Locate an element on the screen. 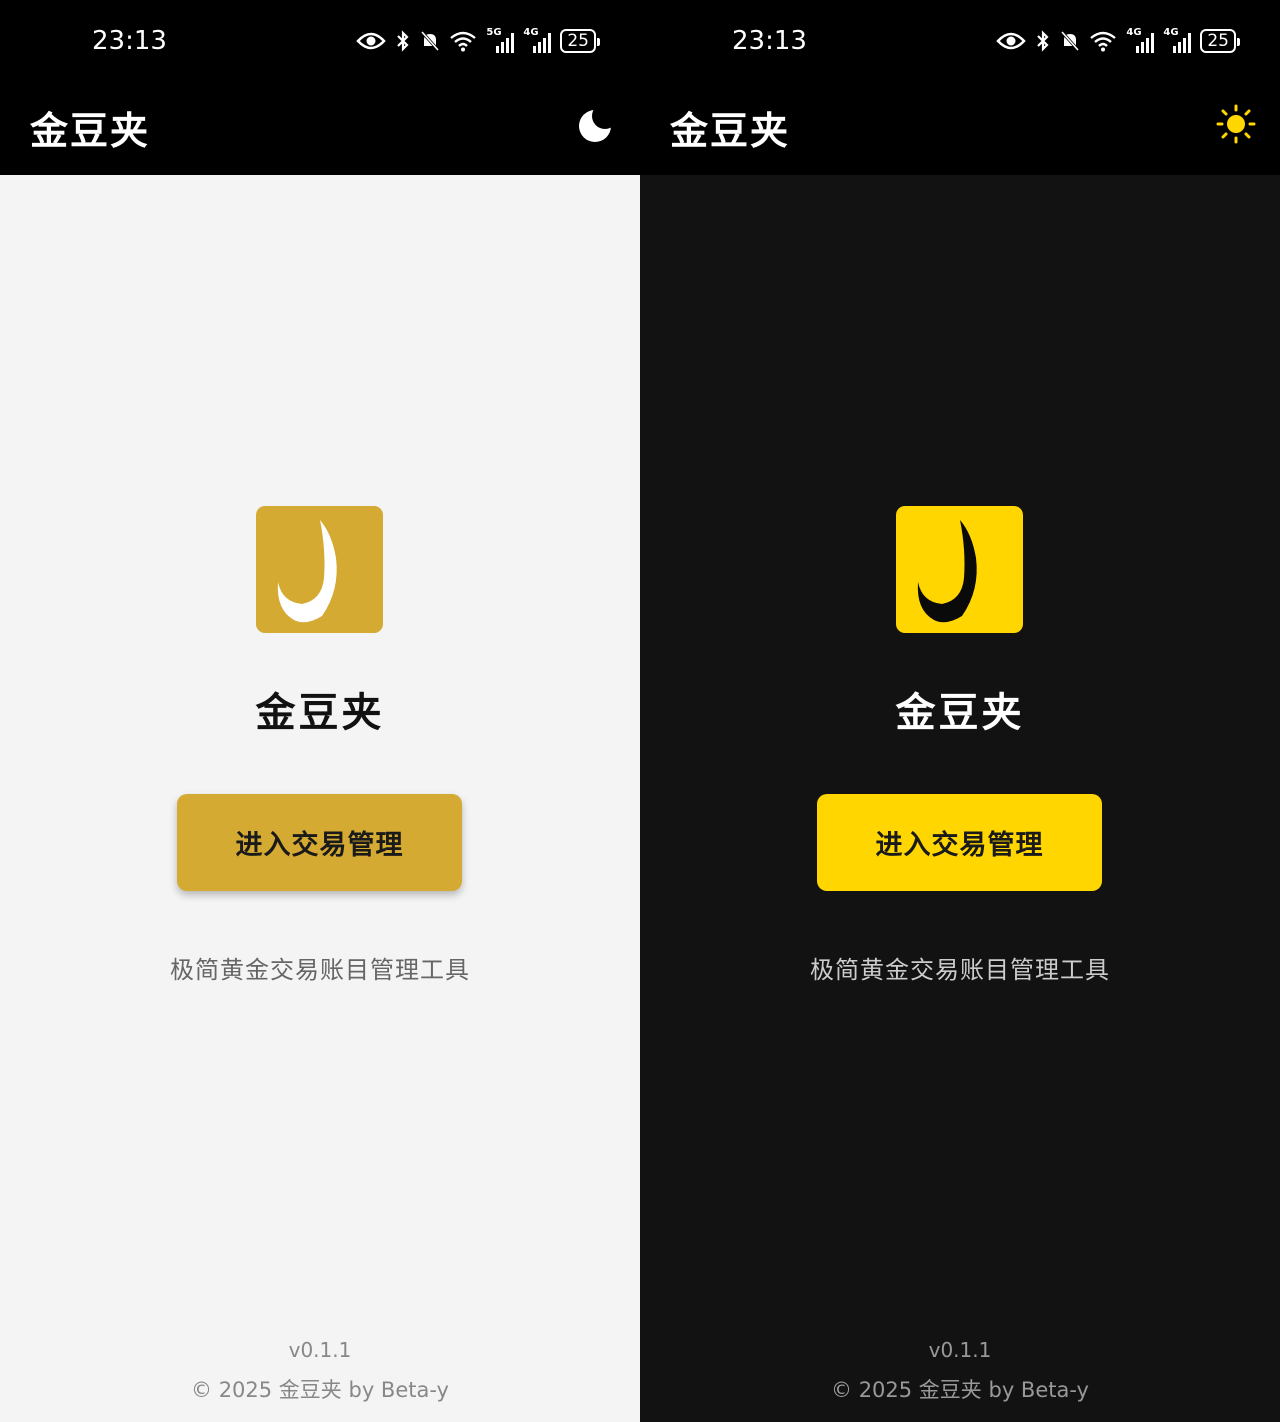 The width and height of the screenshot is (1280, 1422). moon-icon is located at coordinates (598, 122).